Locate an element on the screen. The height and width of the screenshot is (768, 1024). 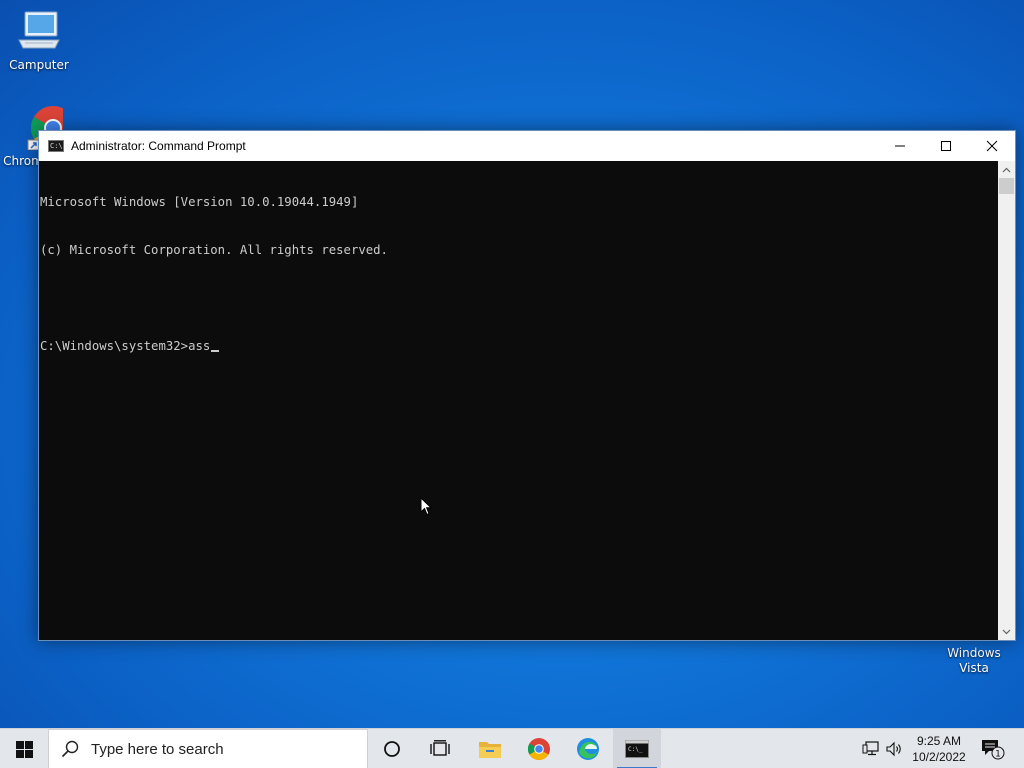
maximize-button is located at coordinates (946, 146).